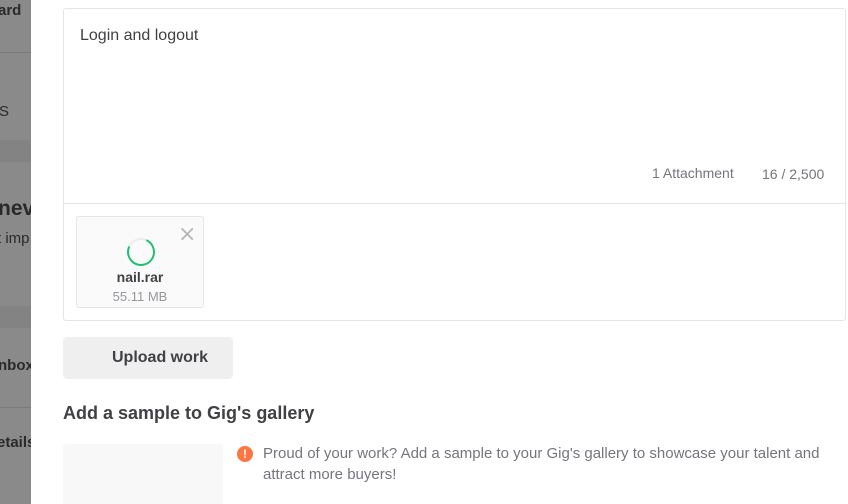 This screenshot has width=848, height=504. Describe the element at coordinates (793, 174) in the screenshot. I see `character-counter: 16 / 2,500` at that location.